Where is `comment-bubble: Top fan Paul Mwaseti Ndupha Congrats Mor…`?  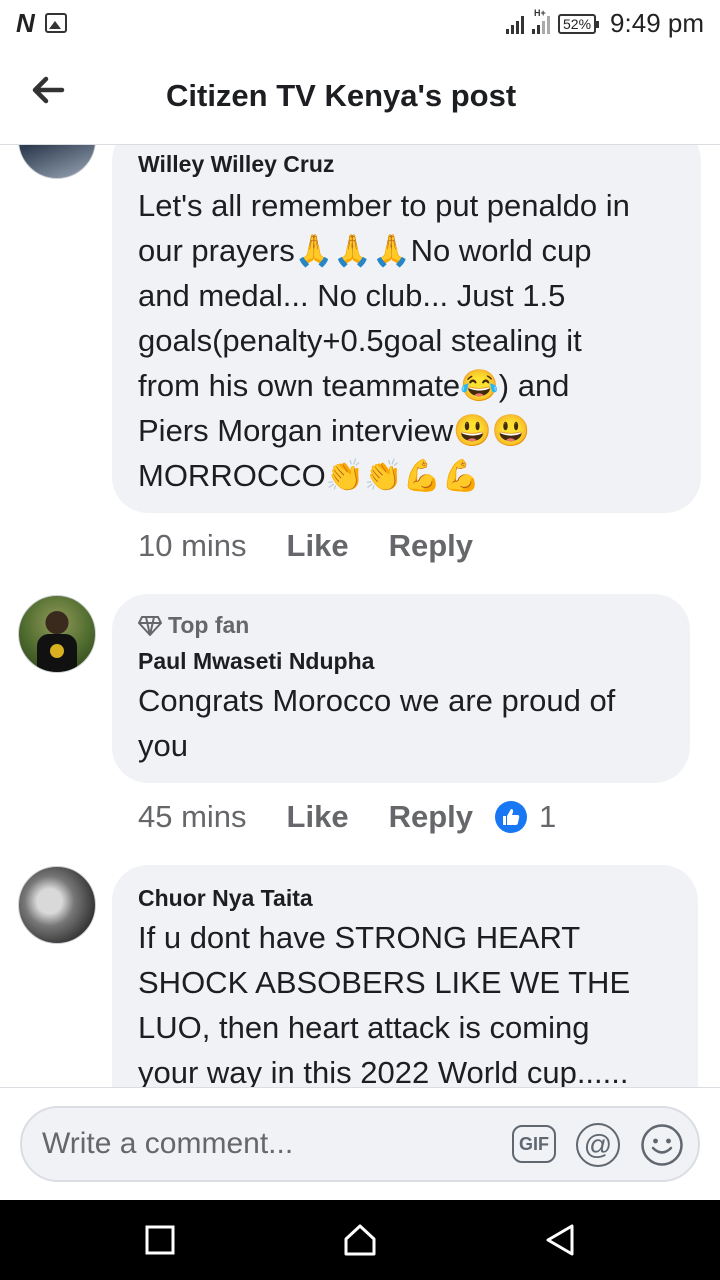 comment-bubble: Top fan Paul Mwaseti Ndupha Congrats Mor… is located at coordinates (401, 688).